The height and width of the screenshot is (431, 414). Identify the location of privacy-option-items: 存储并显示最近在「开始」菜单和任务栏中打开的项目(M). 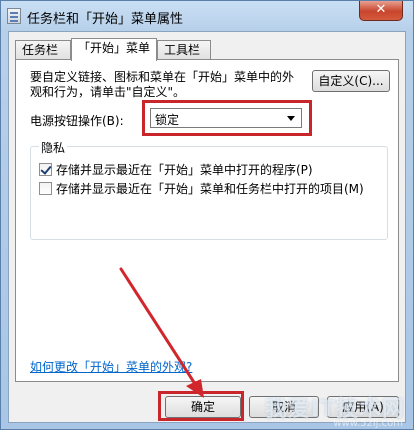
(201, 188).